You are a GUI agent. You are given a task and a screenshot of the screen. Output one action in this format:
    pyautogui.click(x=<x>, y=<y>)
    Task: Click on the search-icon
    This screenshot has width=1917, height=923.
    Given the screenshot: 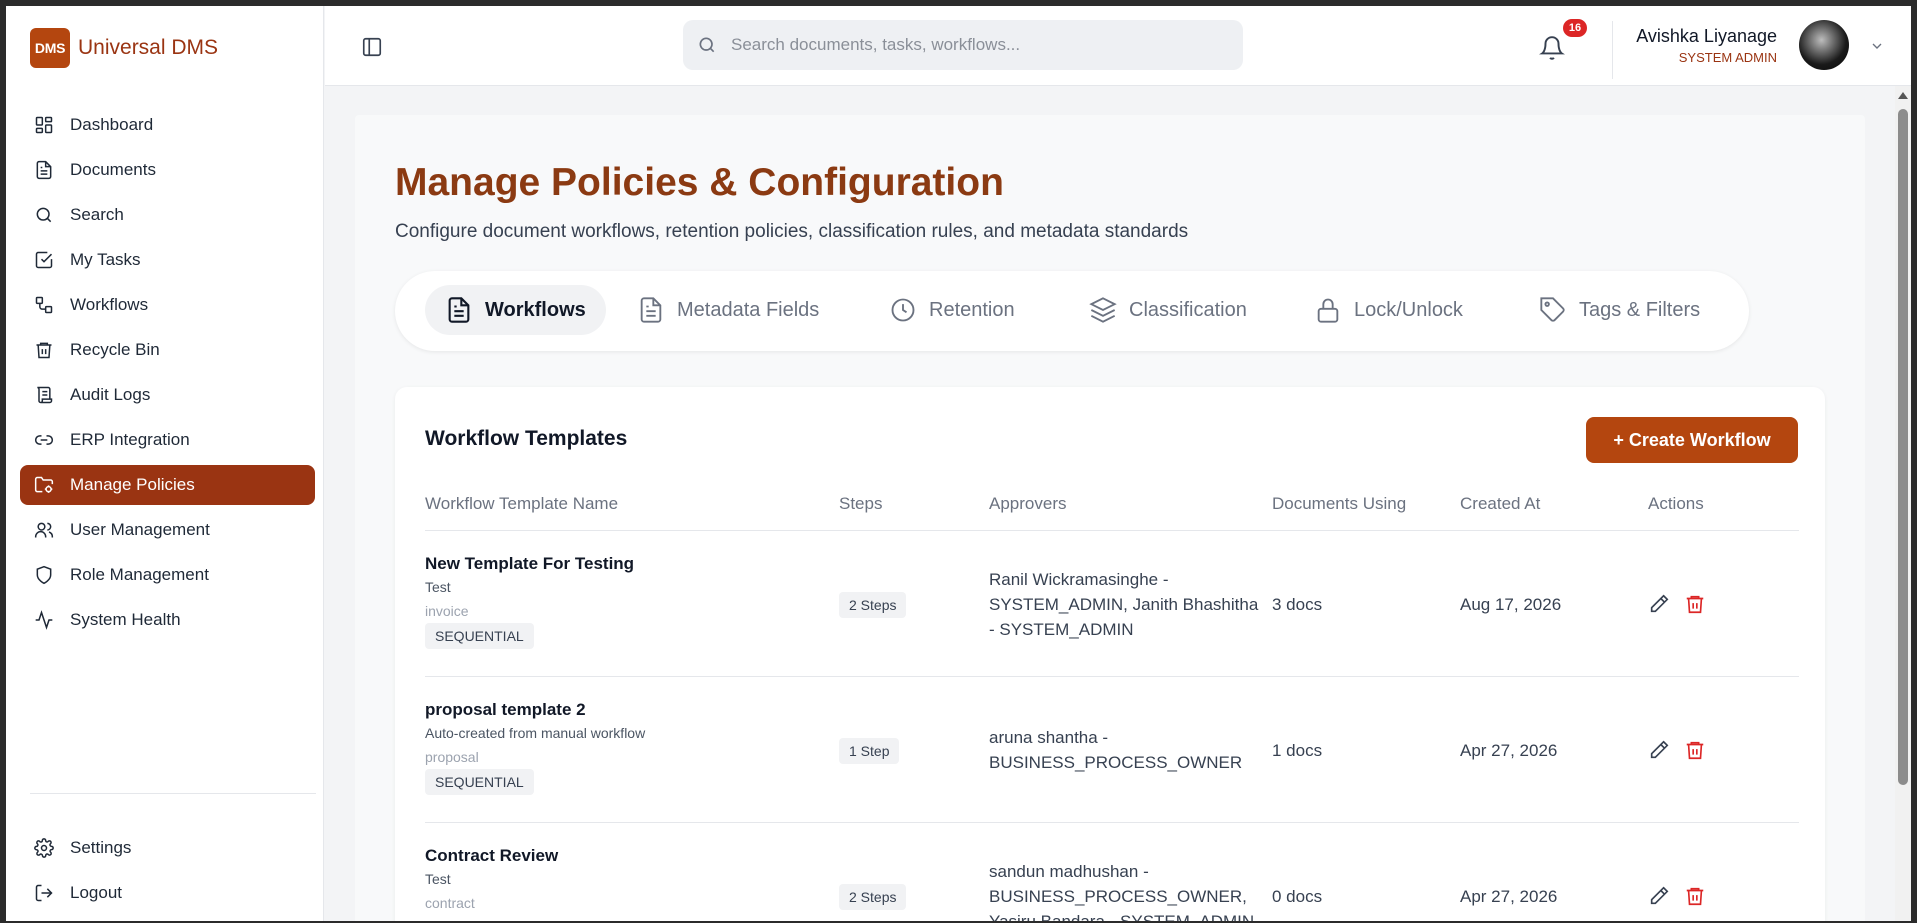 What is the action you would take?
    pyautogui.click(x=707, y=45)
    